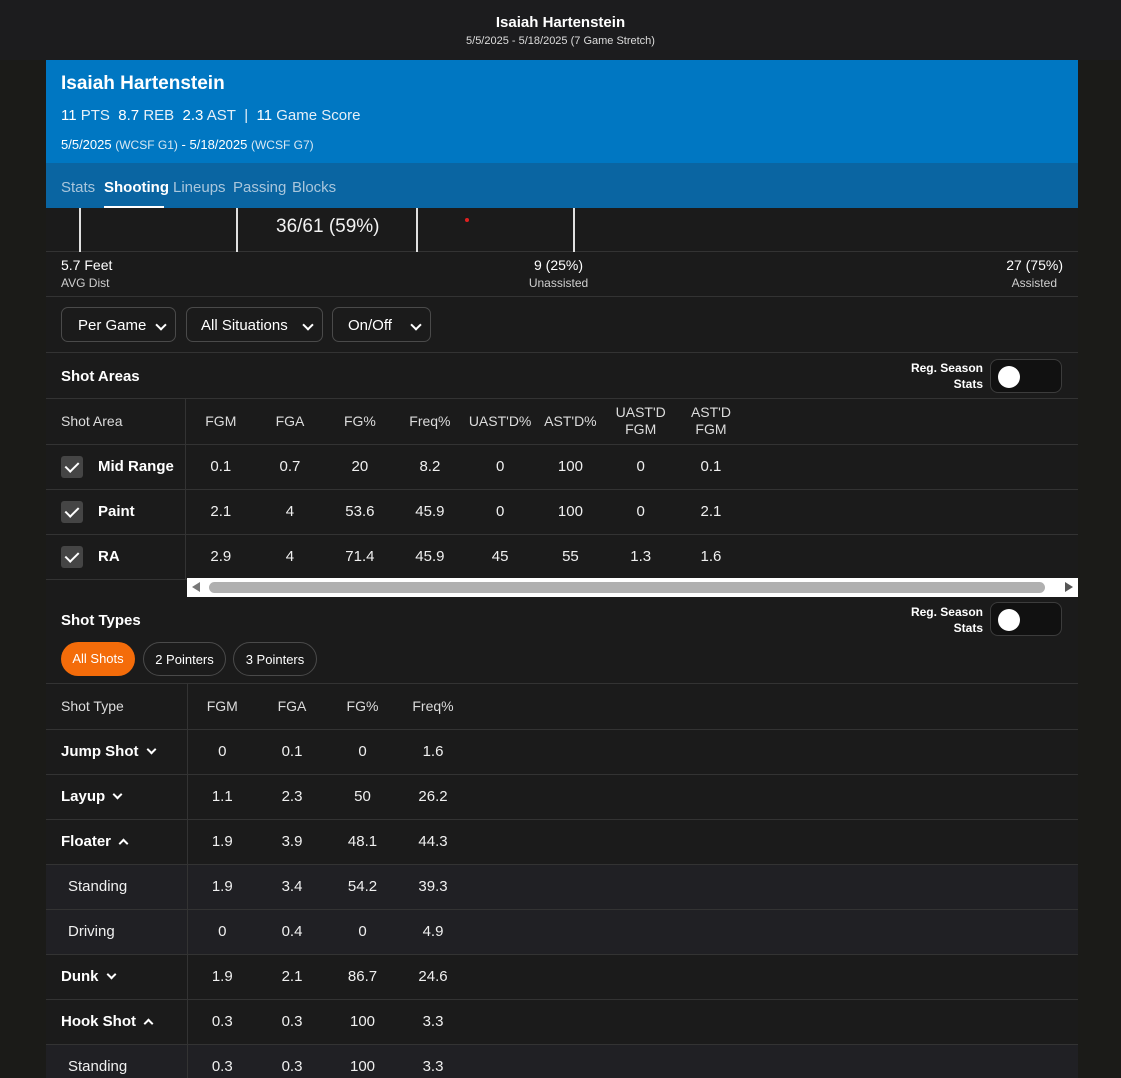  What do you see at coordinates (112, 325) in the screenshot?
I see `per-game-dropdown-label: Per Game` at bounding box center [112, 325].